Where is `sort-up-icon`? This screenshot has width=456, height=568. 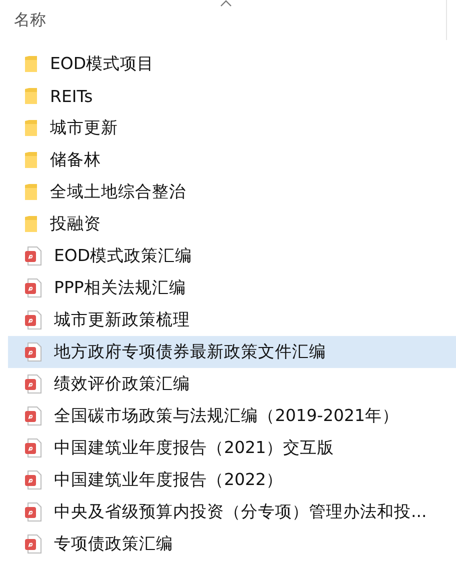 sort-up-icon is located at coordinates (226, 3).